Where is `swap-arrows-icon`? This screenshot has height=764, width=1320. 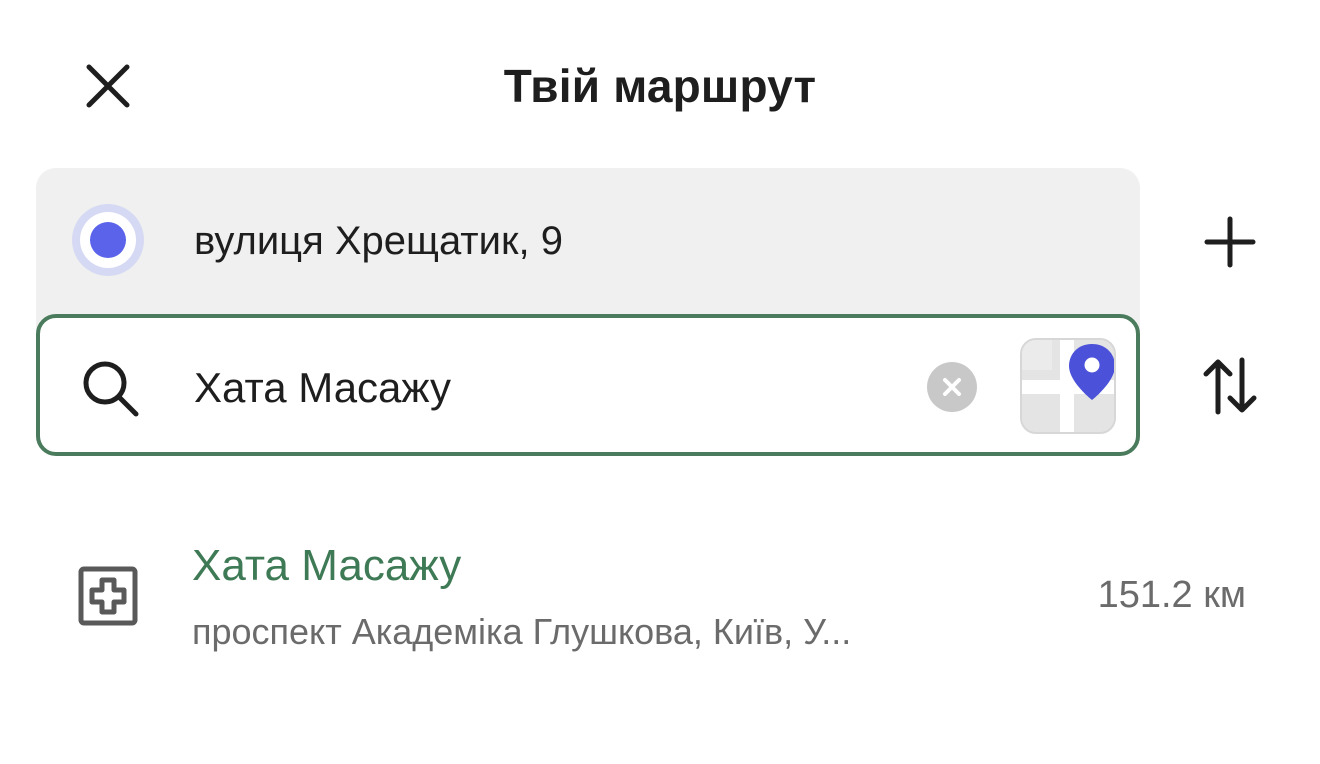
swap-arrows-icon is located at coordinates (1230, 386).